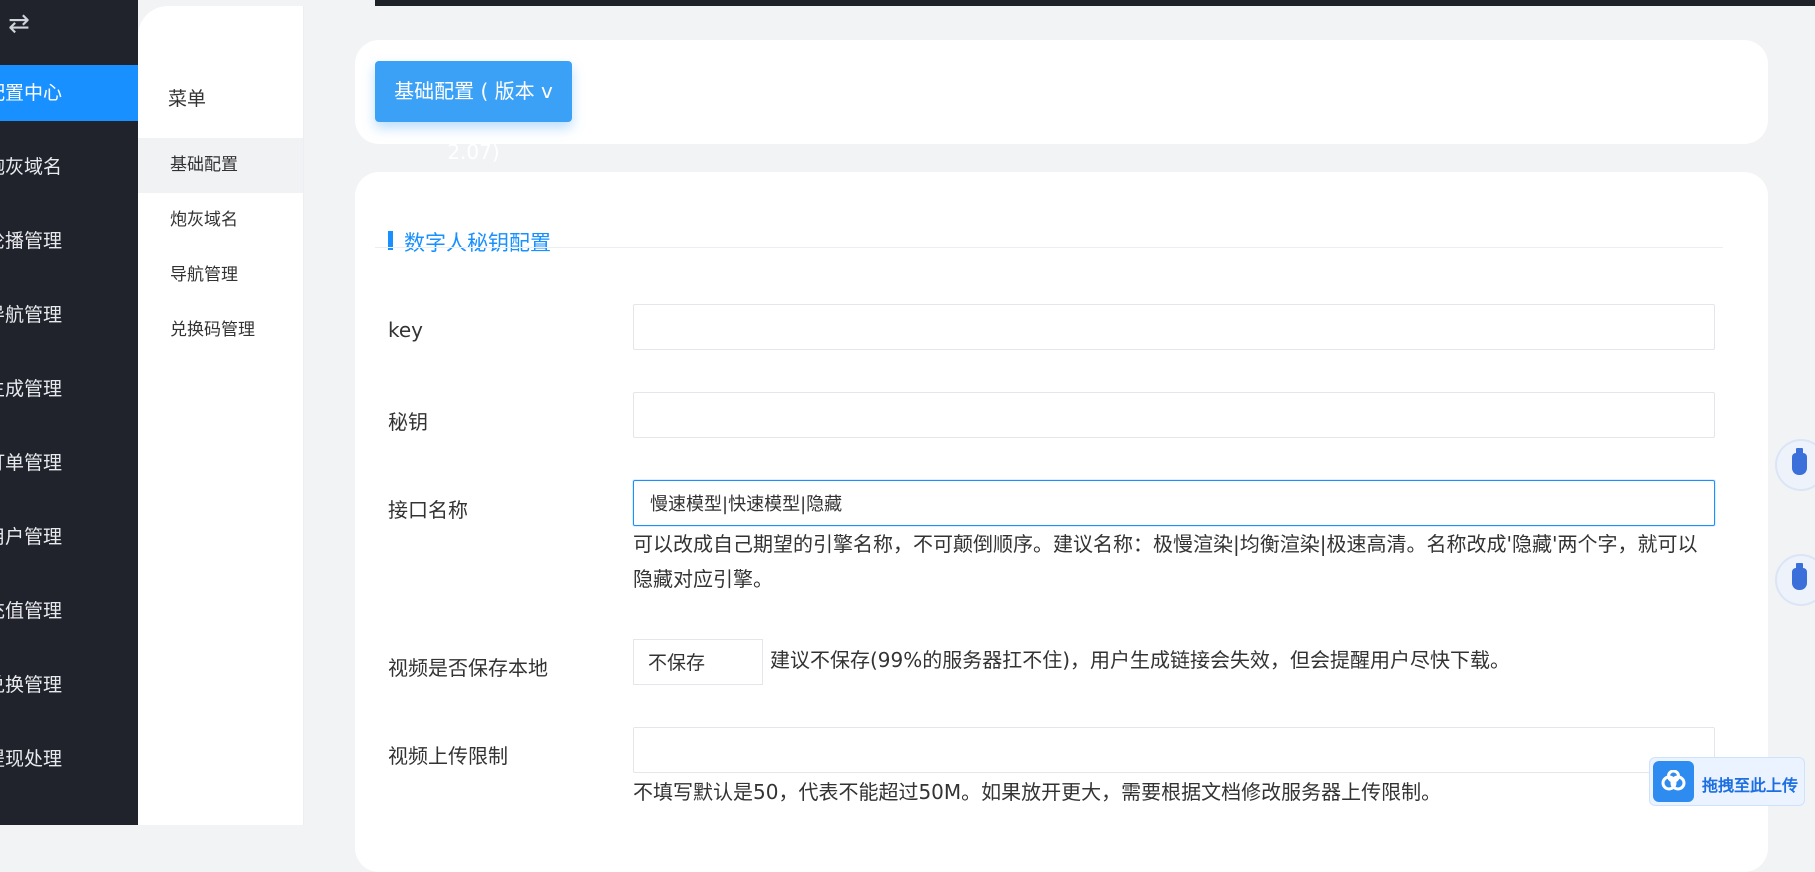  Describe the element at coordinates (1095, 3) in the screenshot. I see `top-bar` at that location.